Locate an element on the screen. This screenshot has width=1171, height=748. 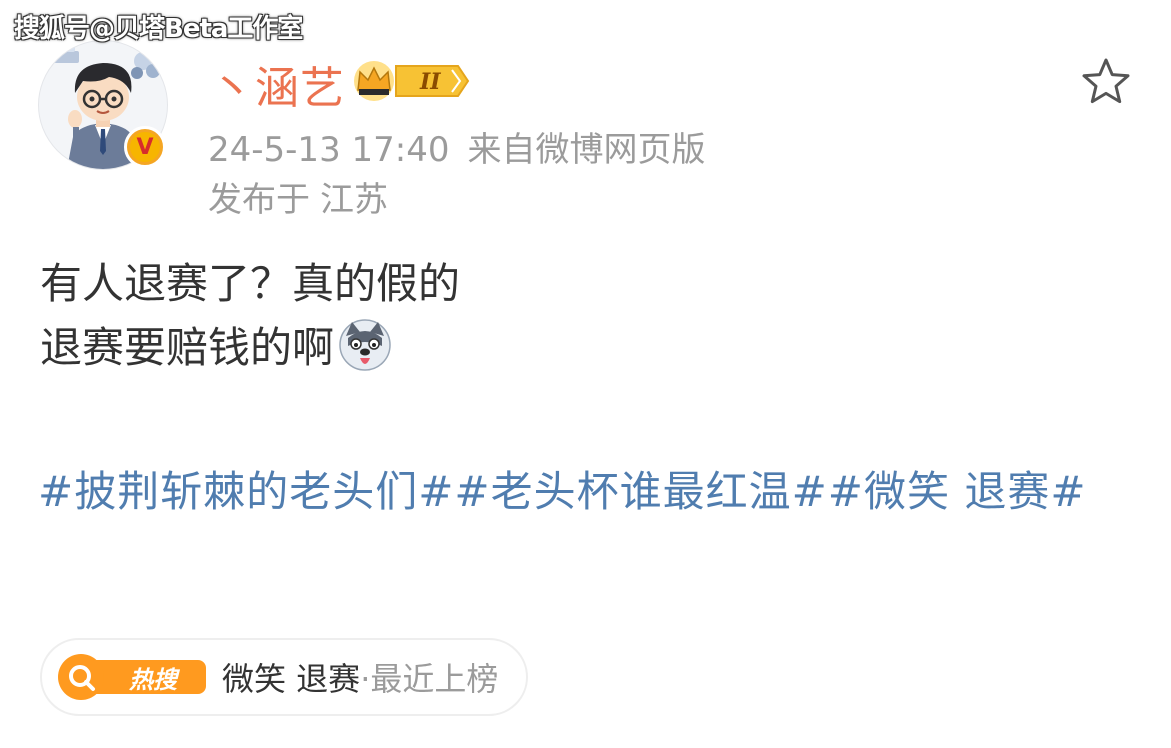
doge-emoji-icon is located at coordinates (365, 344).